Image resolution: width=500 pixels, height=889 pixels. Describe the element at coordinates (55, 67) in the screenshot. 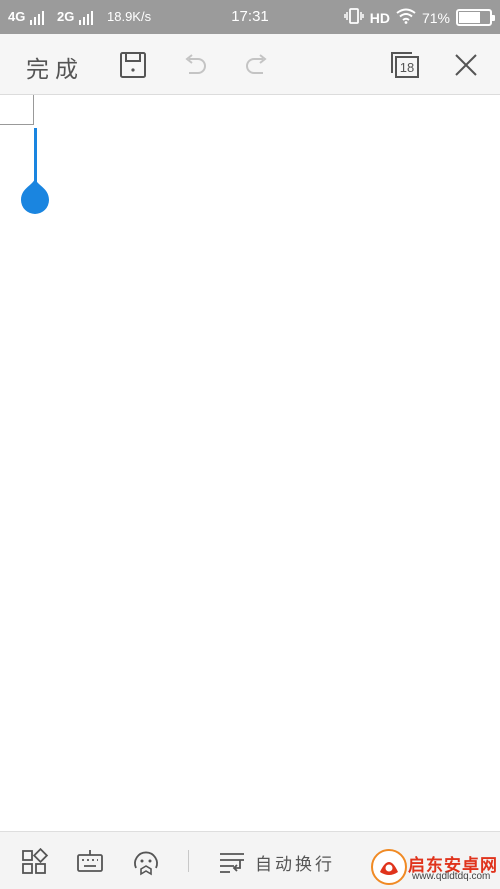

I see `done-button: 完成` at that location.